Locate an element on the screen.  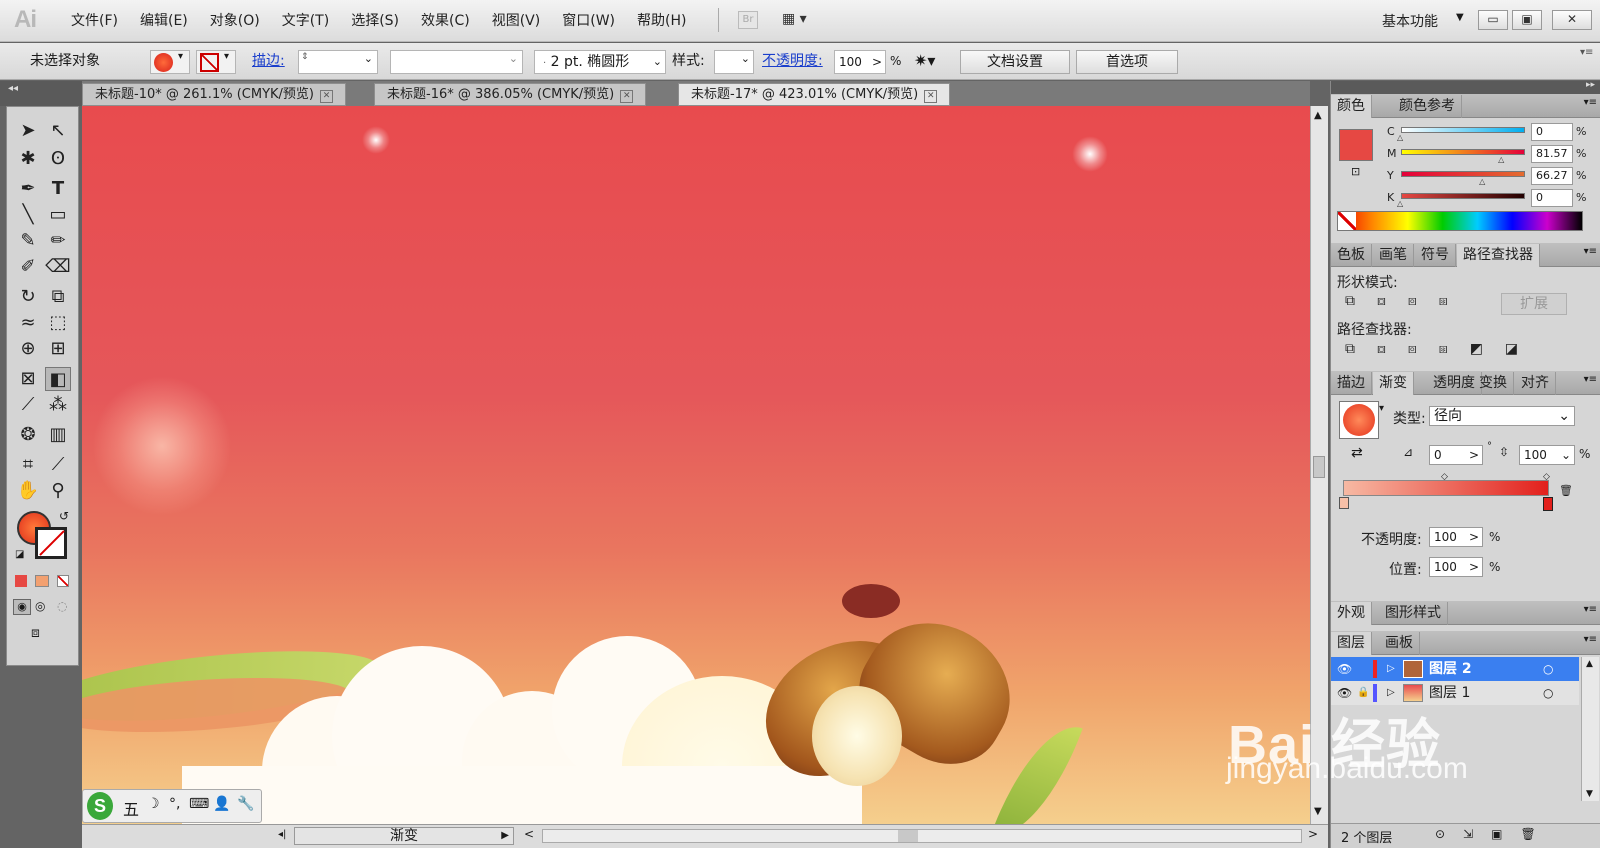
tab-artboards: 画板 is located at coordinates (1399, 643).